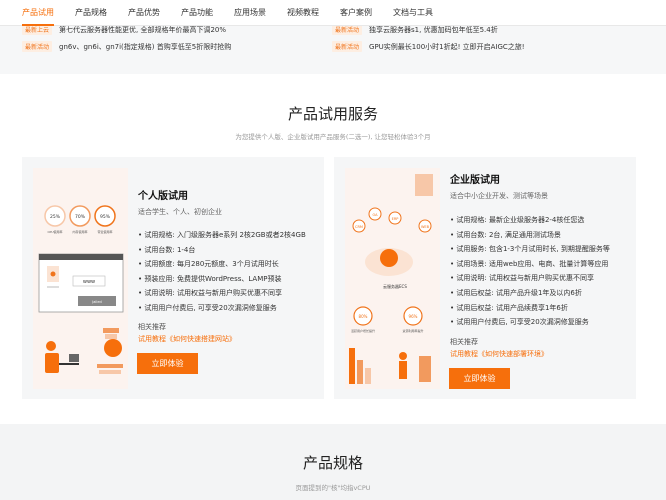  I want to click on nav-tab-scenarios: 应用场景, so click(250, 13).